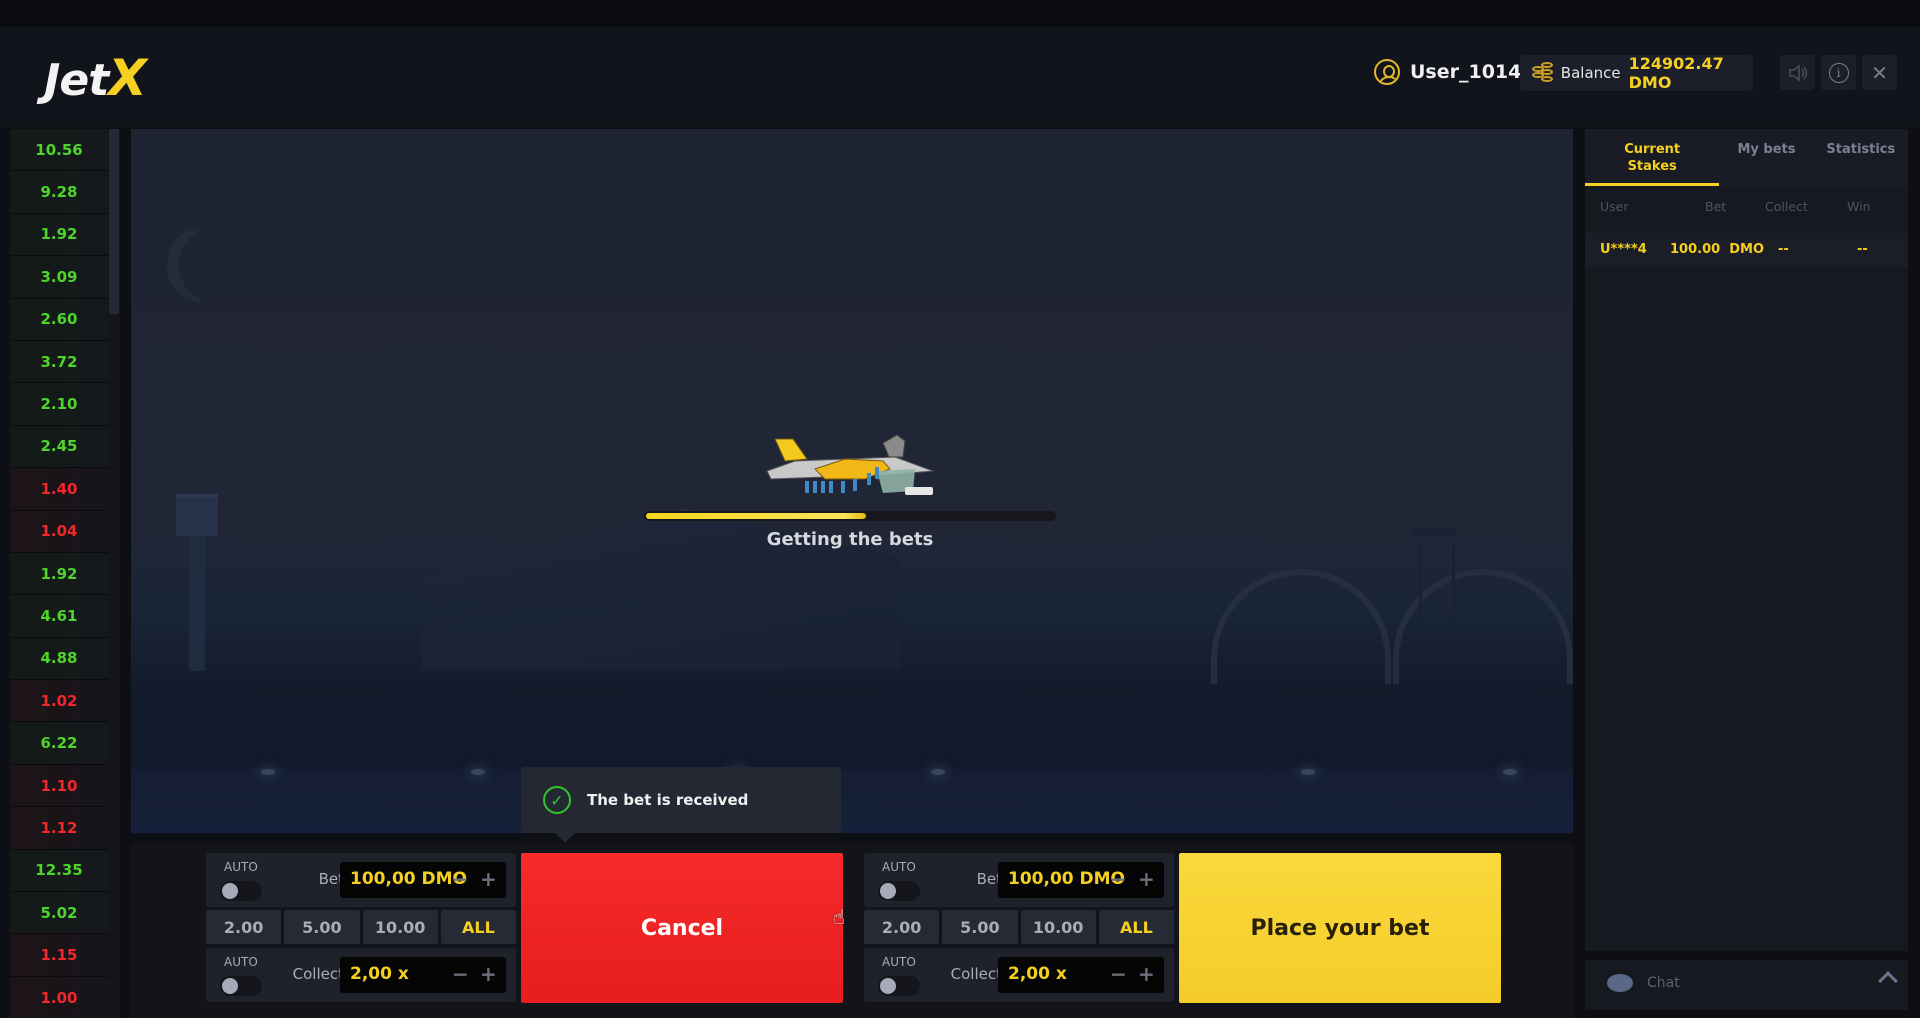 This screenshot has height=1018, width=1920. What do you see at coordinates (1862, 249) in the screenshot?
I see `row-win: --` at bounding box center [1862, 249].